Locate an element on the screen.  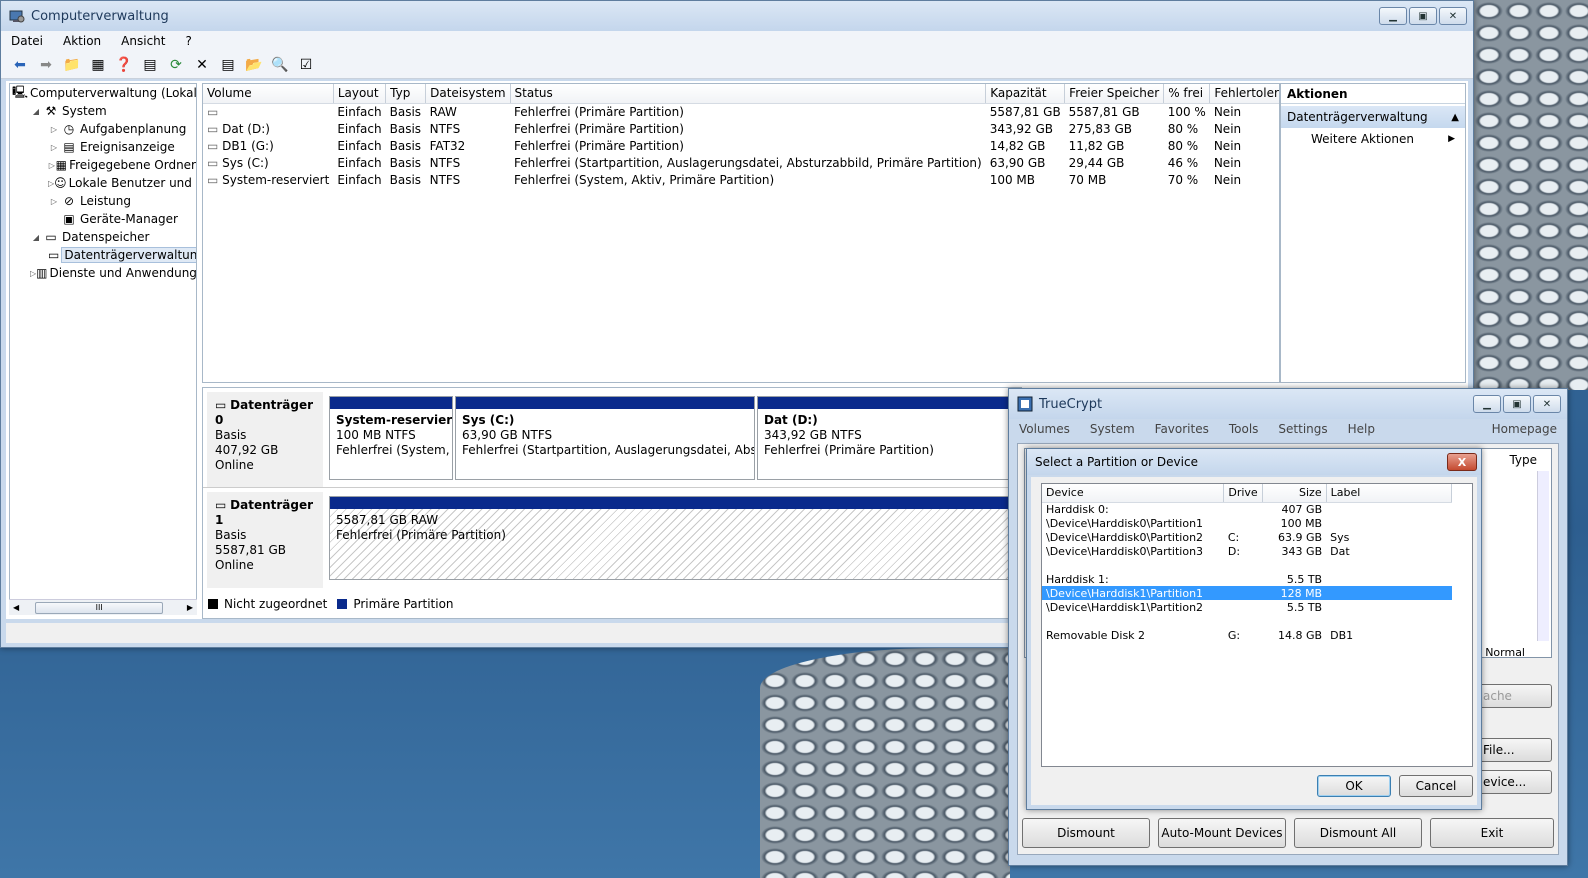
tc-wipe-cache-button: ache is located at coordinates (1514, 696).